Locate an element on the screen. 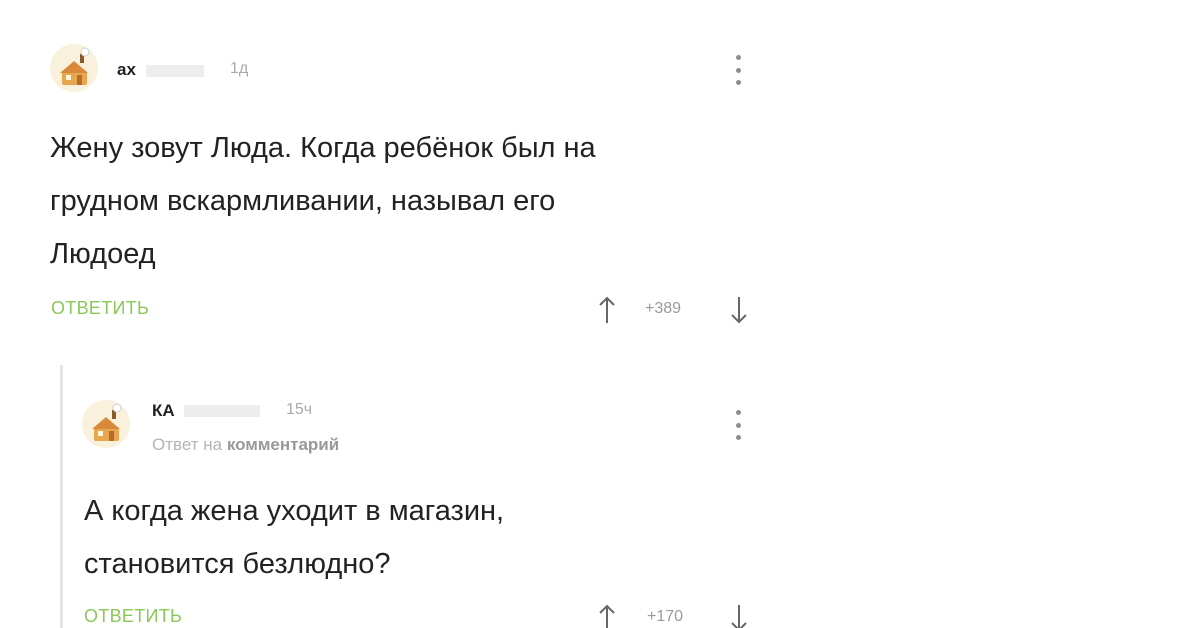 The image size is (1200, 628). rating: +170 is located at coordinates (665, 616).